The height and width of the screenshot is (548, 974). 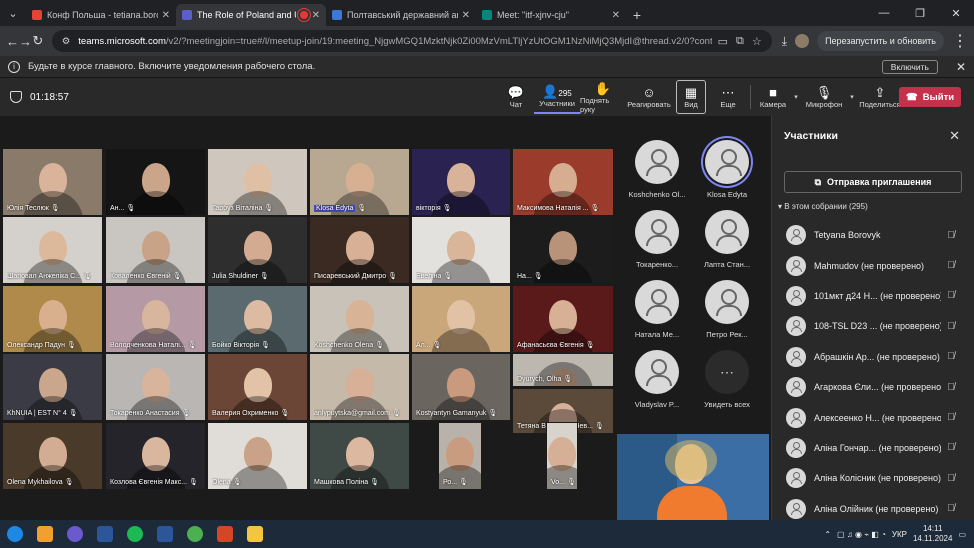 What do you see at coordinates (873, 448) in the screenshot?
I see `participant-row: Аліна Гончар... (не проверено) 🎙̸` at bounding box center [873, 448].